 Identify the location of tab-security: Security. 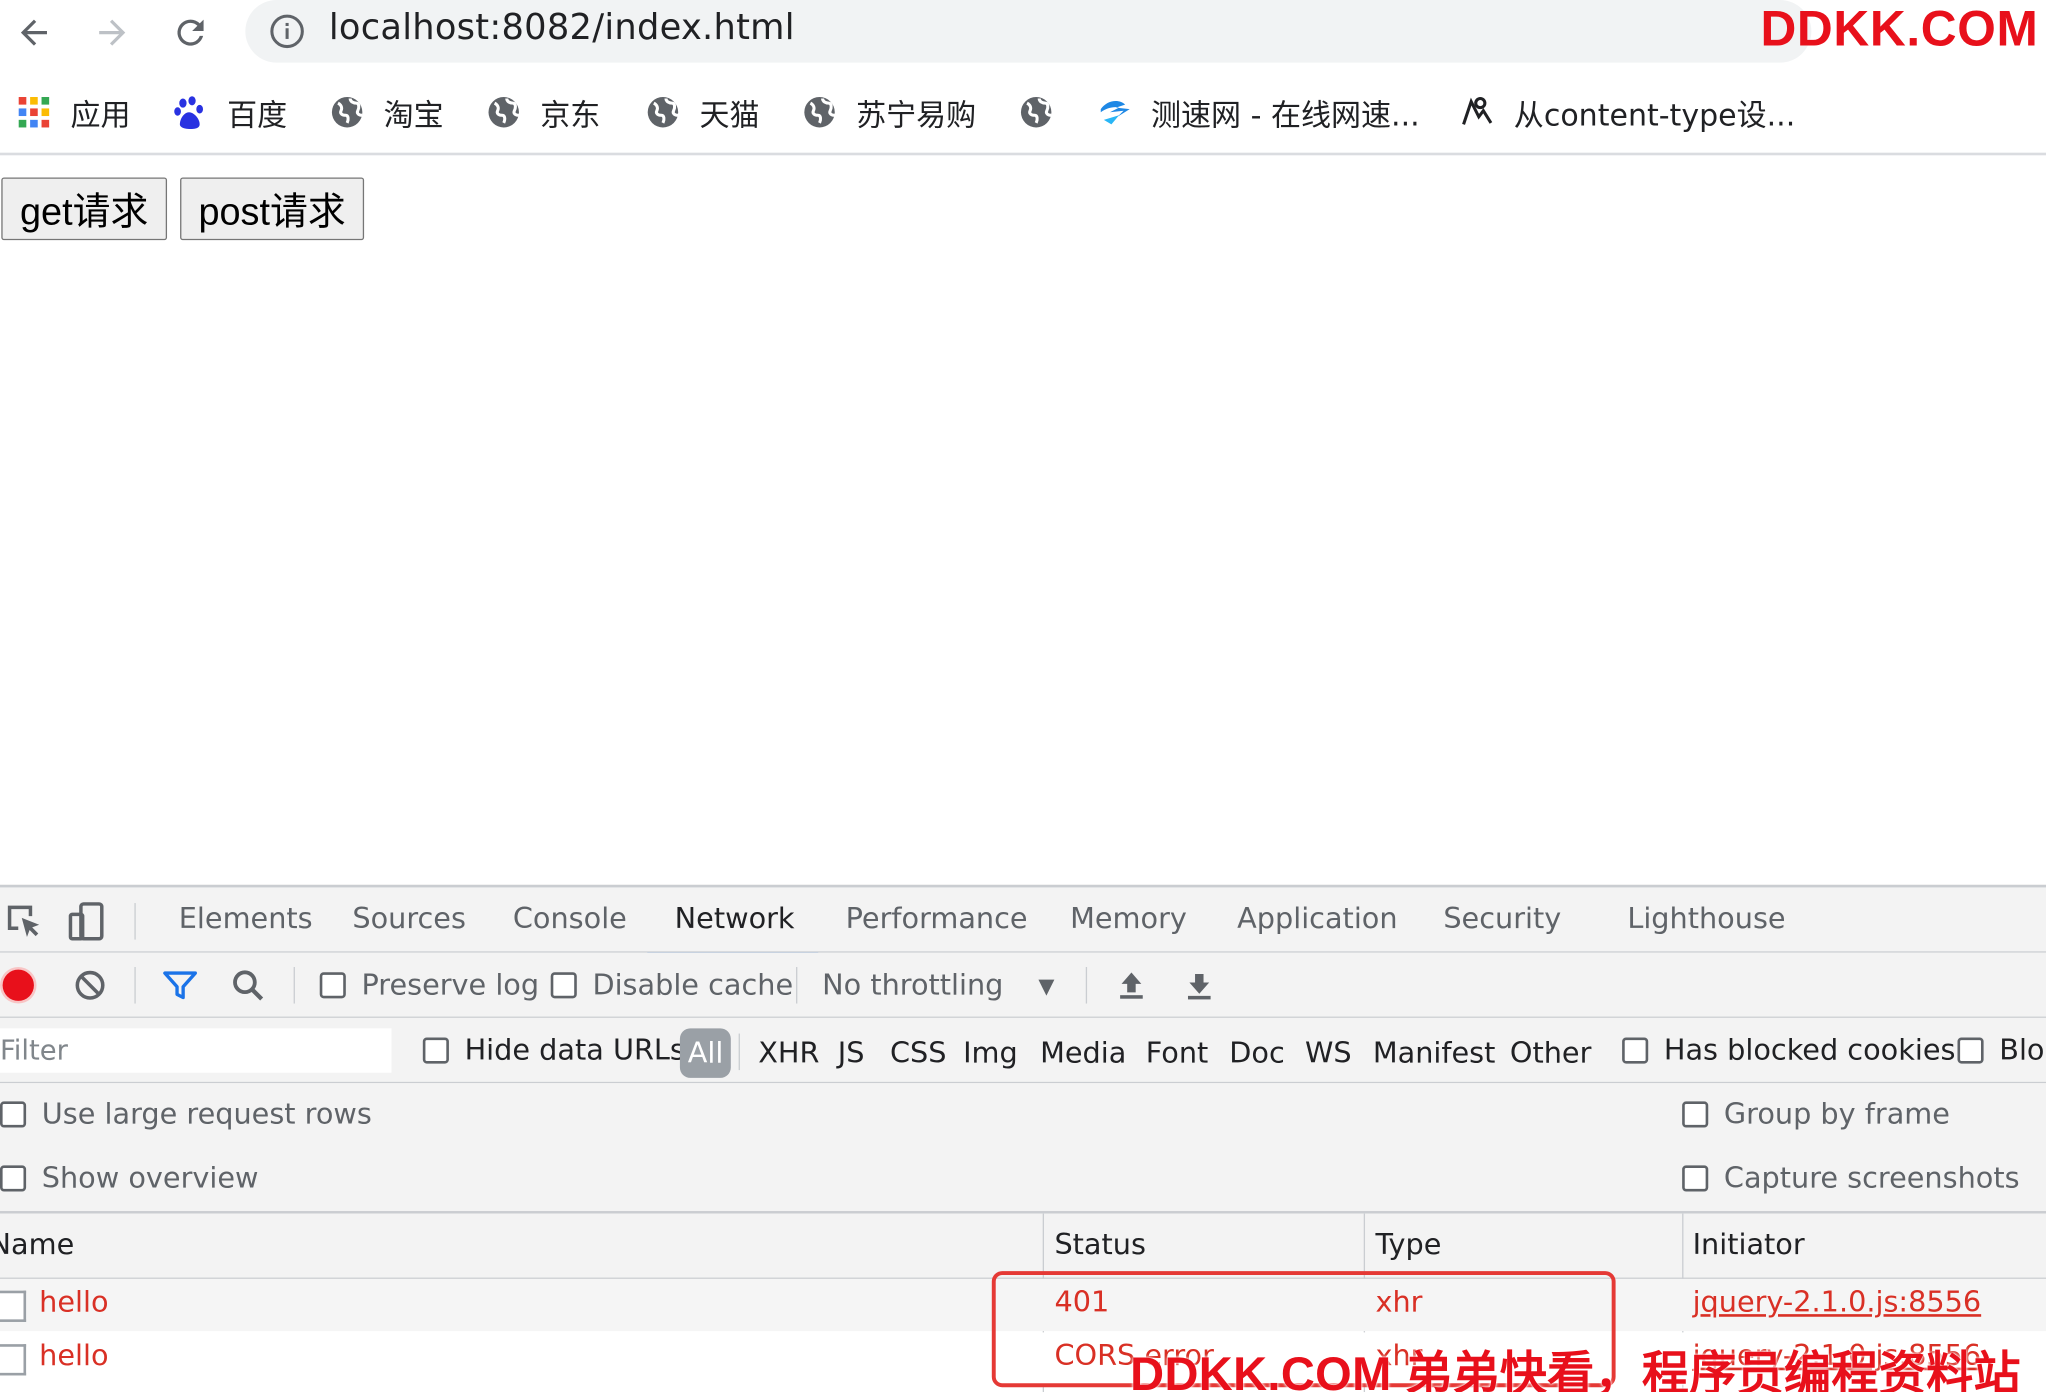
(1502, 919).